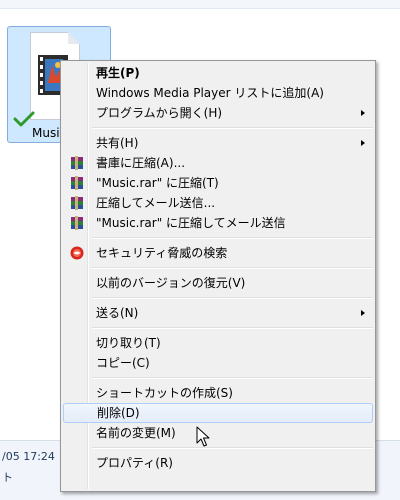 Image resolution: width=400 pixels, height=500 pixels. What do you see at coordinates (117, 313) in the screenshot?
I see `menu-item-label: 送る(N)` at bounding box center [117, 313].